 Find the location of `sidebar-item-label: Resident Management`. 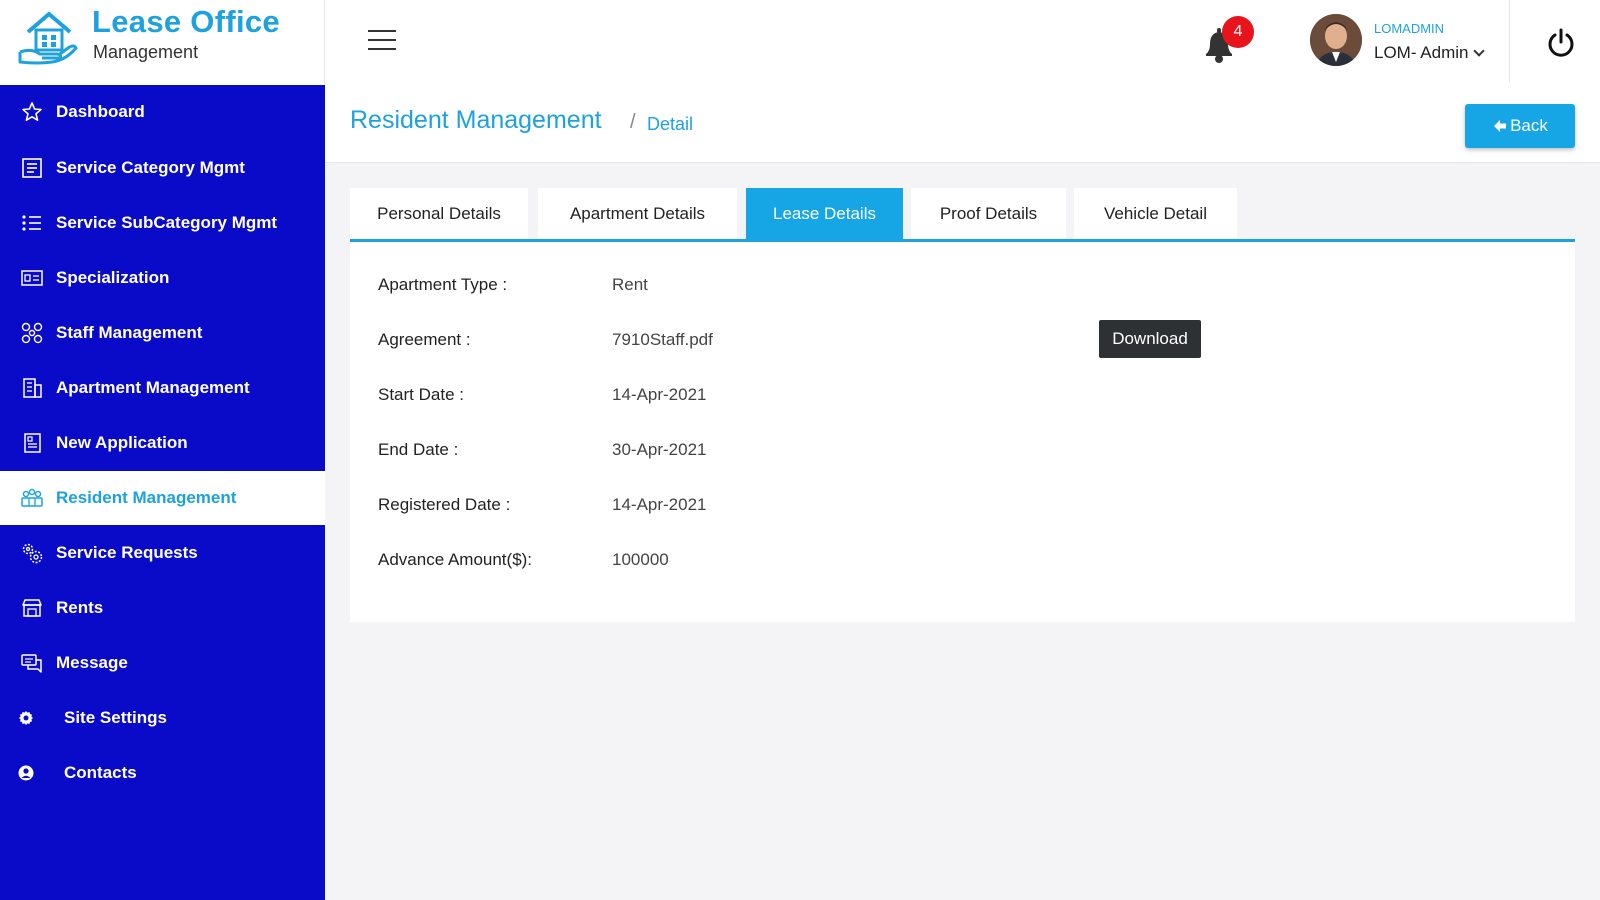

sidebar-item-label: Resident Management is located at coordinates (146, 497).